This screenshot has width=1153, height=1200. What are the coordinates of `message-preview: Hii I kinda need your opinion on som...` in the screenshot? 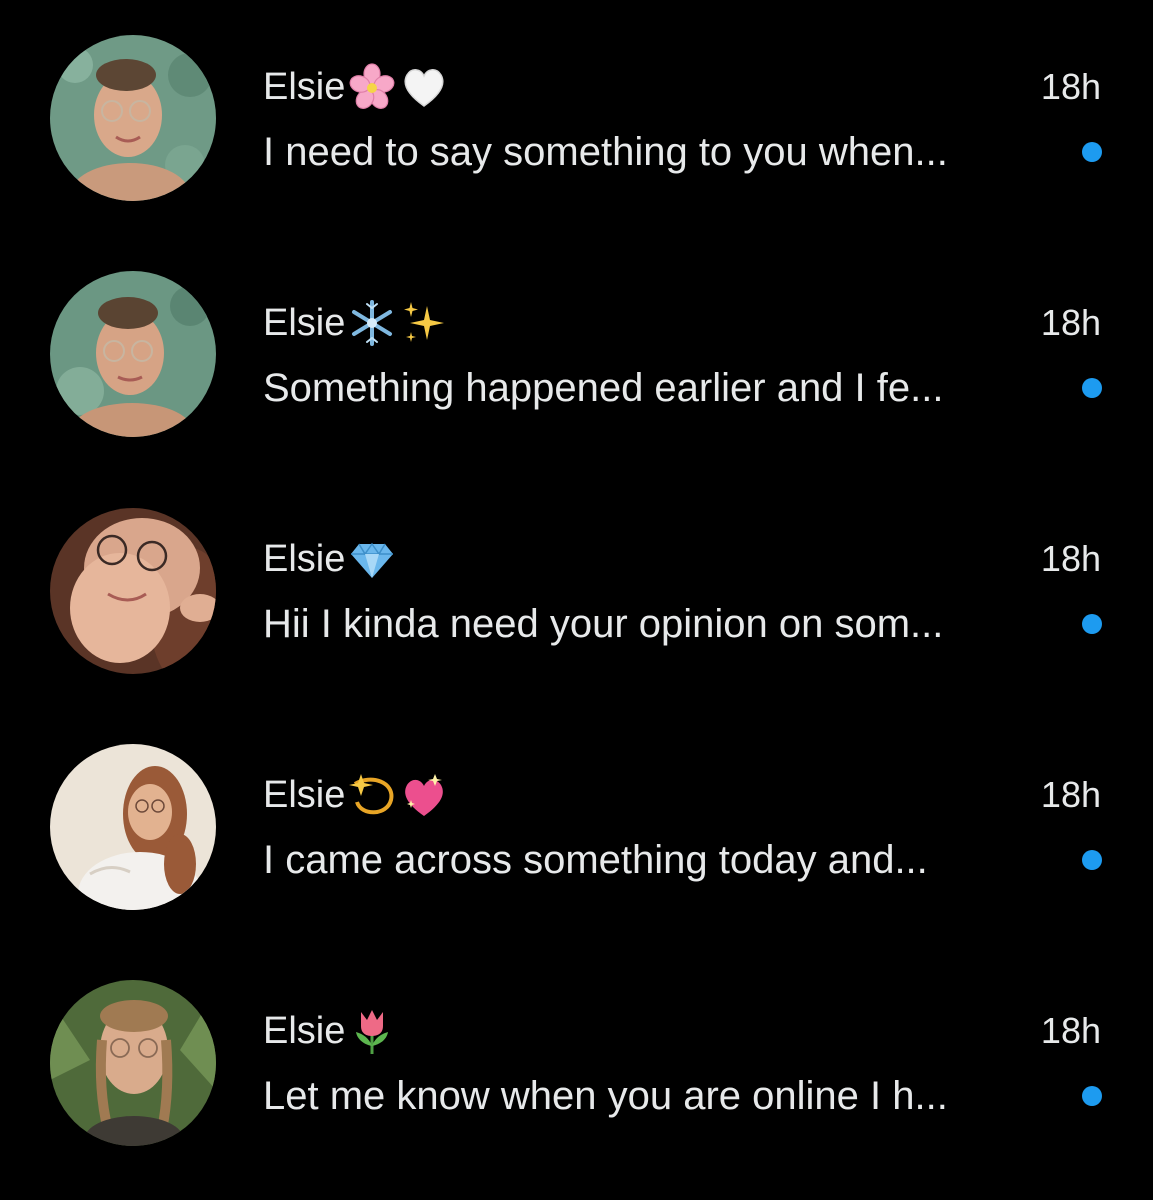 It's located at (603, 624).